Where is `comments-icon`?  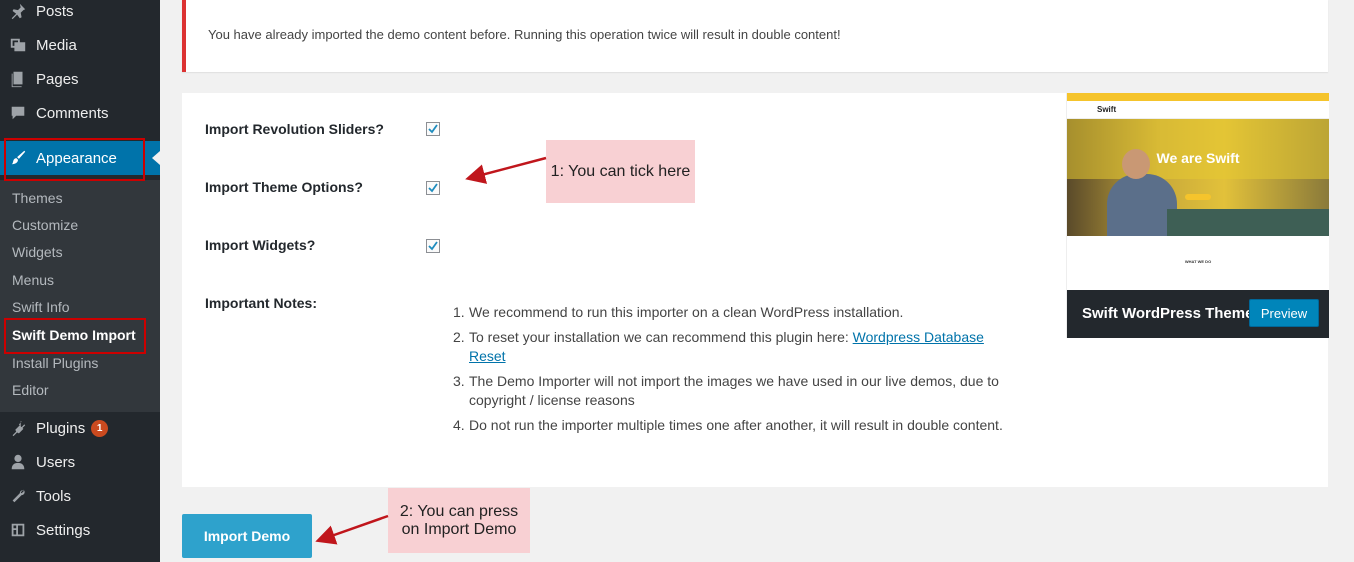
comments-icon is located at coordinates (18, 113).